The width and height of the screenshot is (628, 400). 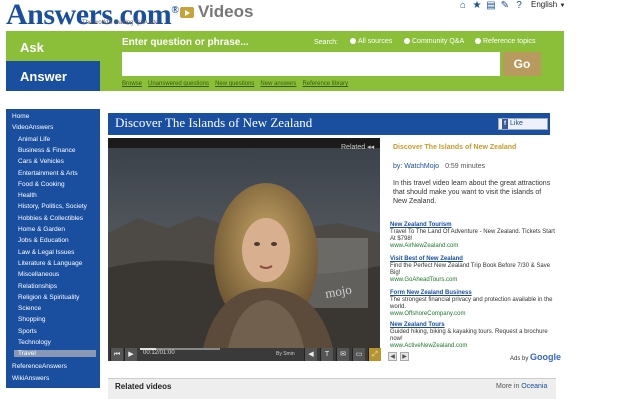 I want to click on quick-link-reference-library: Reference library, so click(x=325, y=84).